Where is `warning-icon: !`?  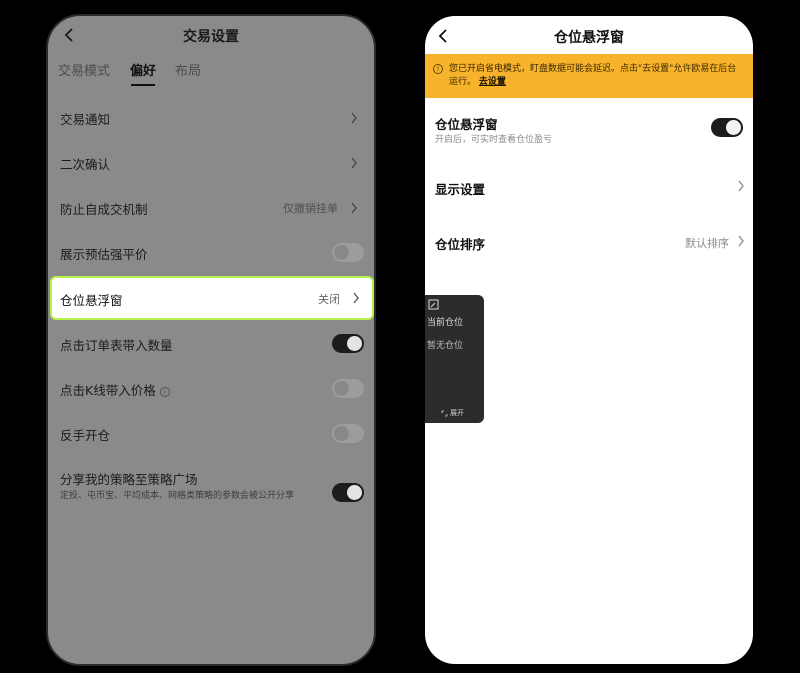 warning-icon: ! is located at coordinates (438, 69).